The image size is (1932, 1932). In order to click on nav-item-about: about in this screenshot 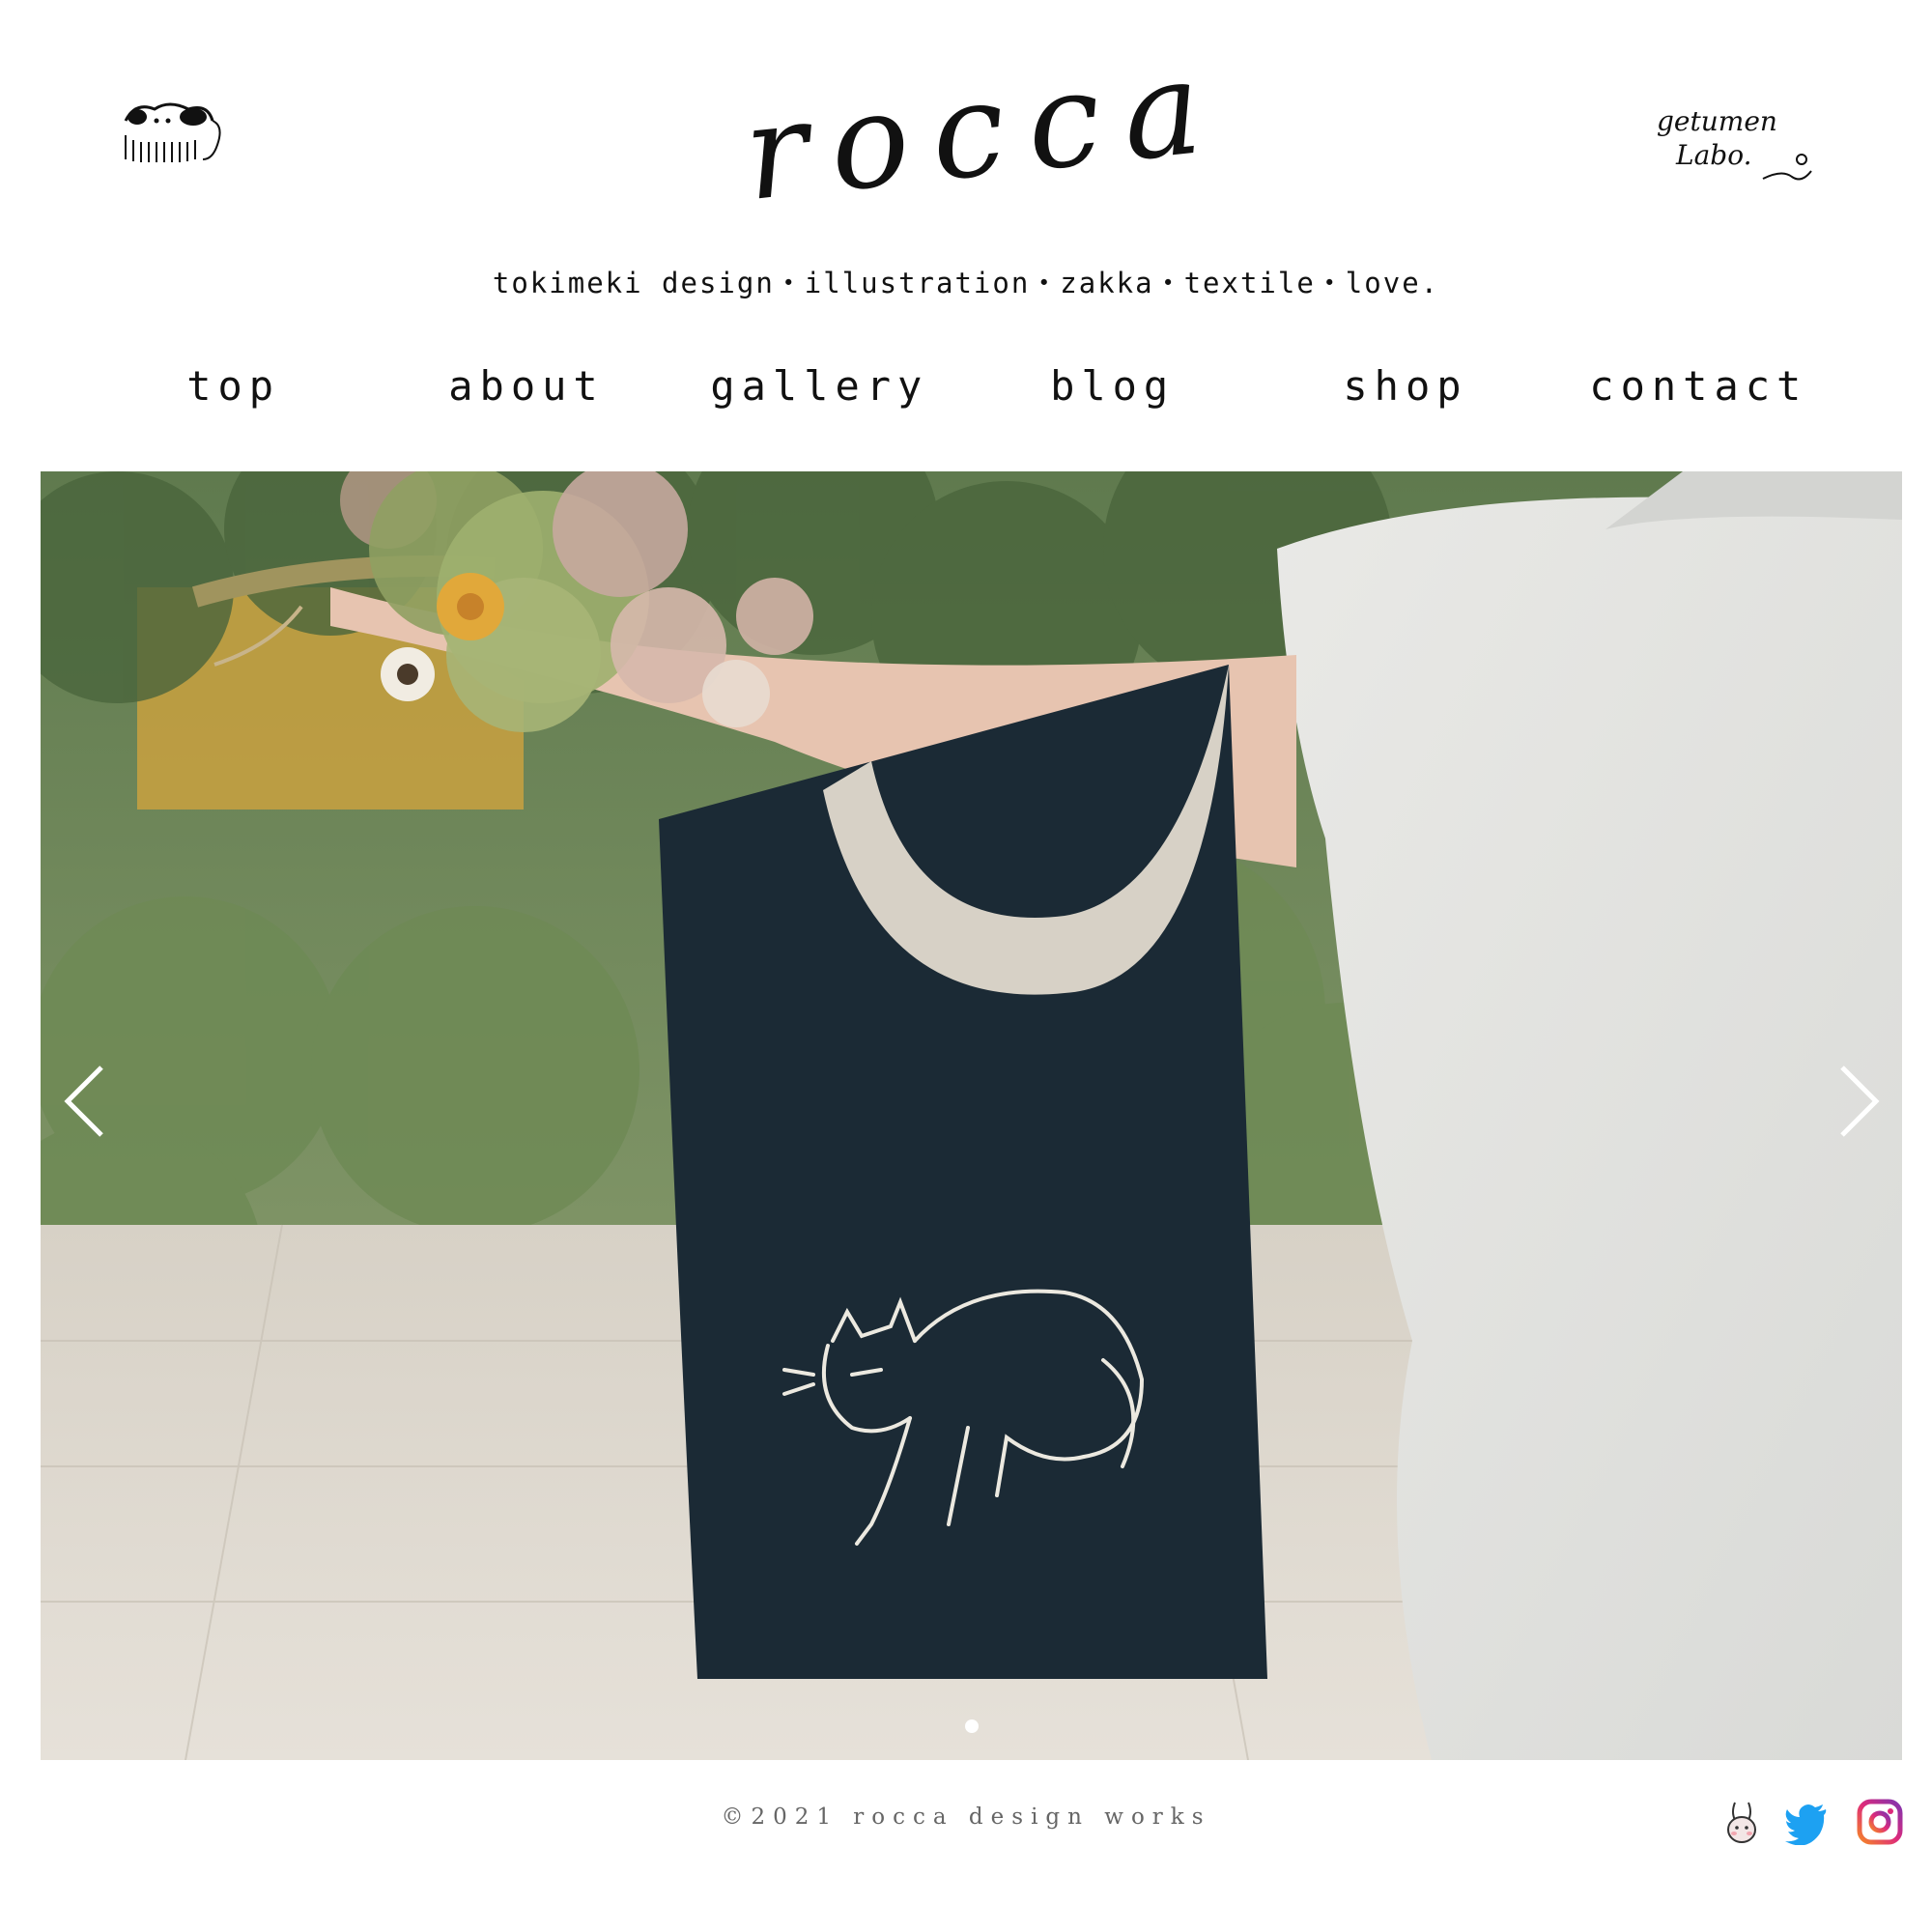, I will do `click(526, 386)`.